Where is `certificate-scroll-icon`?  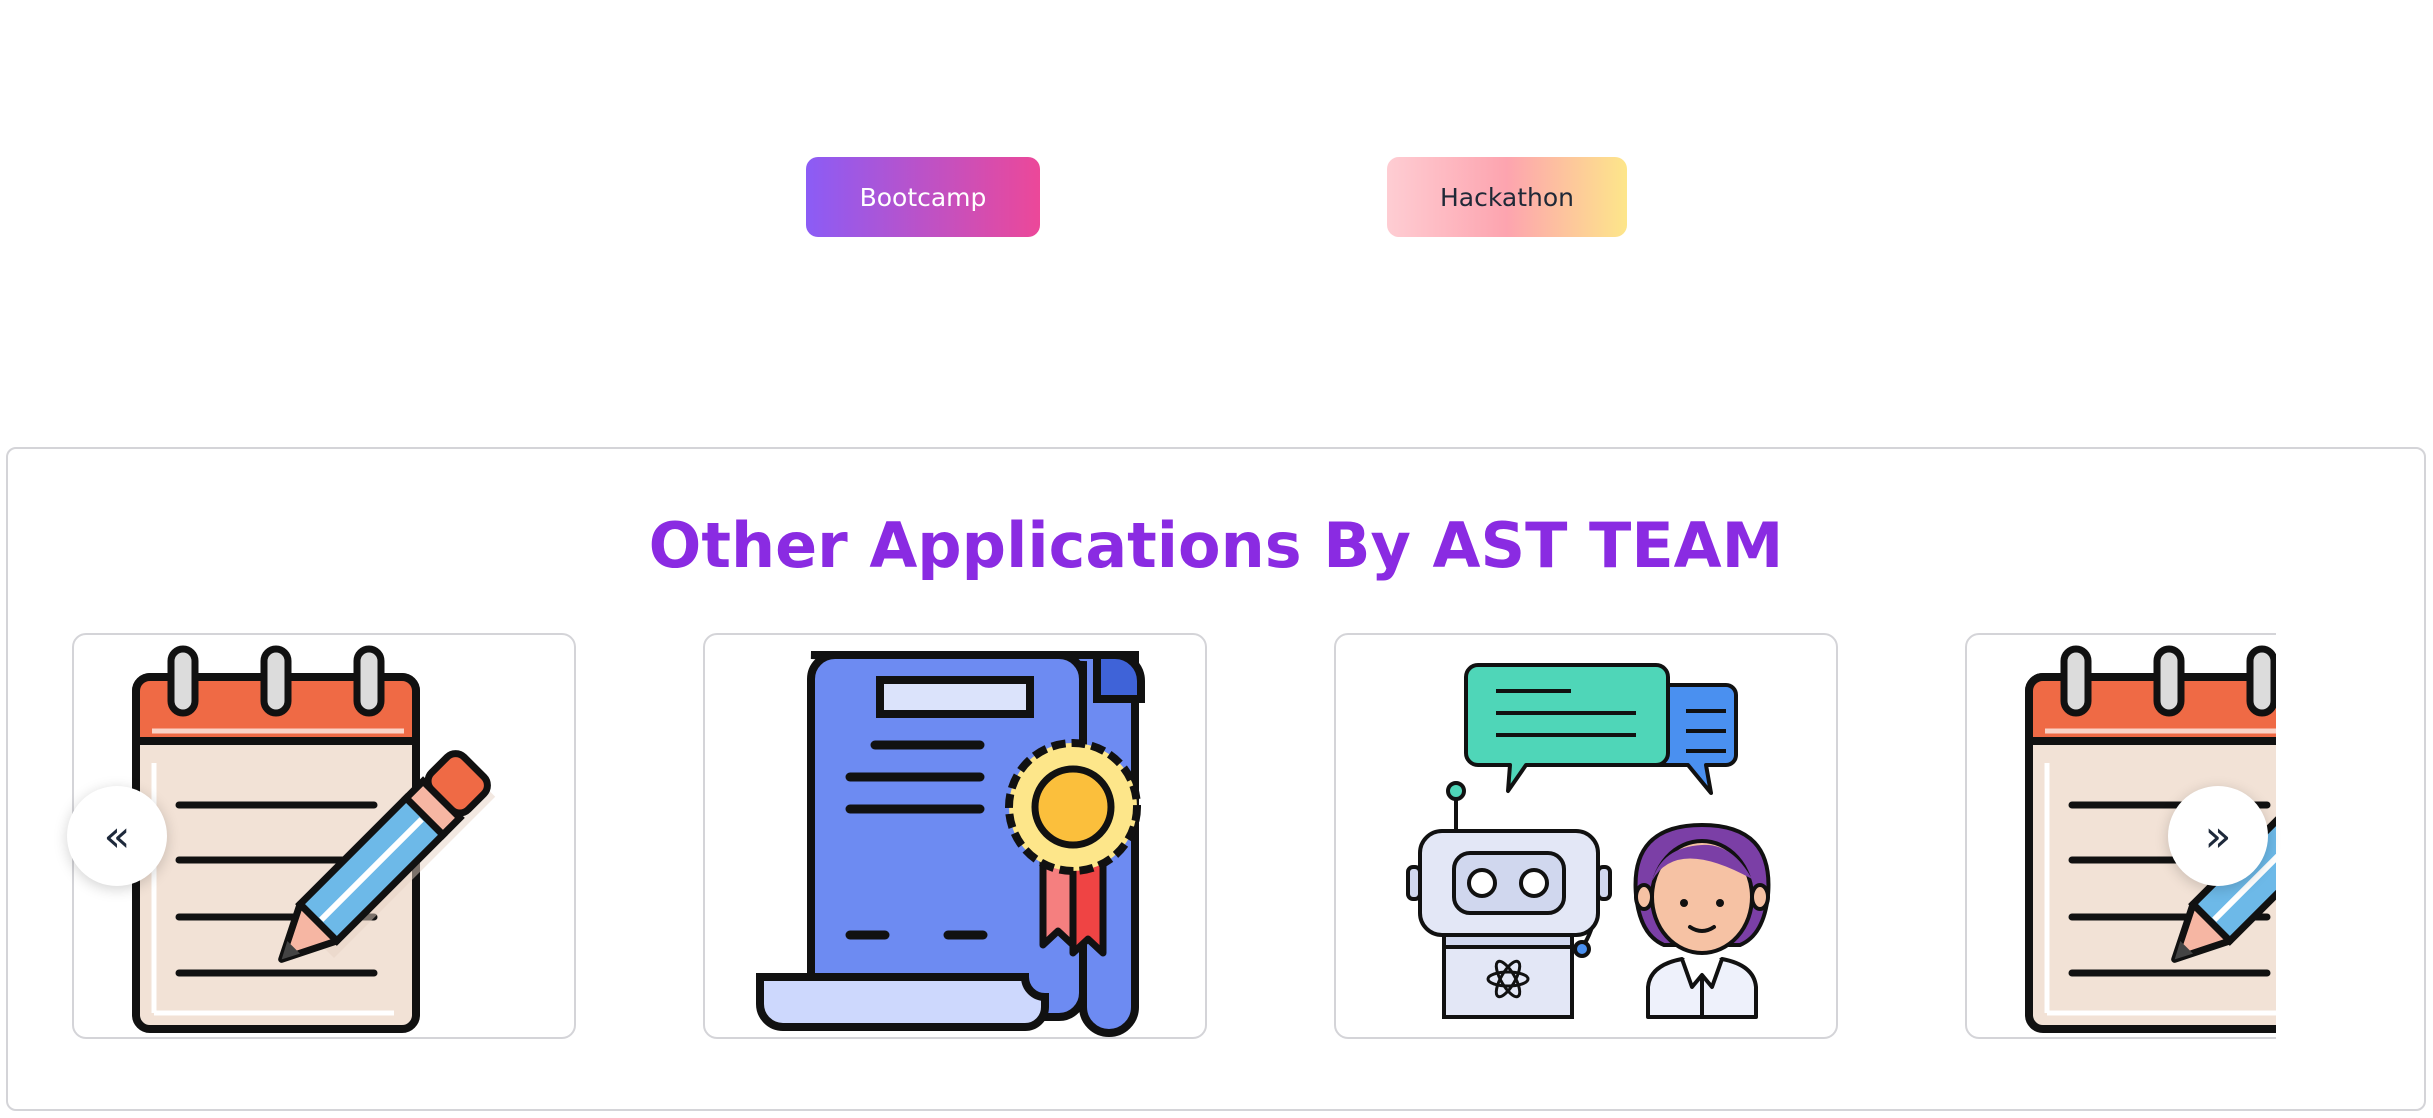
certificate-scroll-icon is located at coordinates (950, 844).